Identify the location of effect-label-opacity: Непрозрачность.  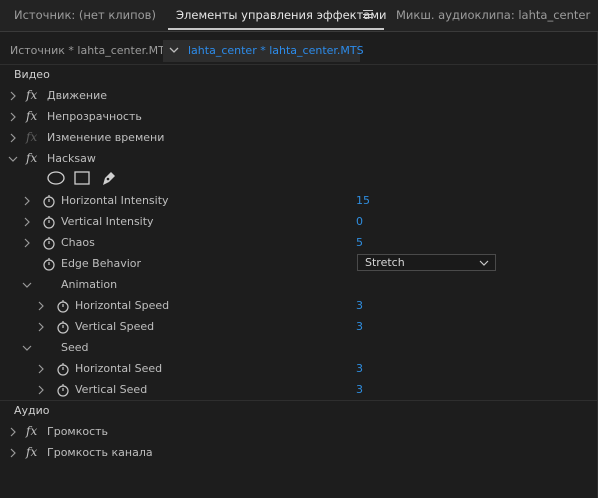
(94, 116).